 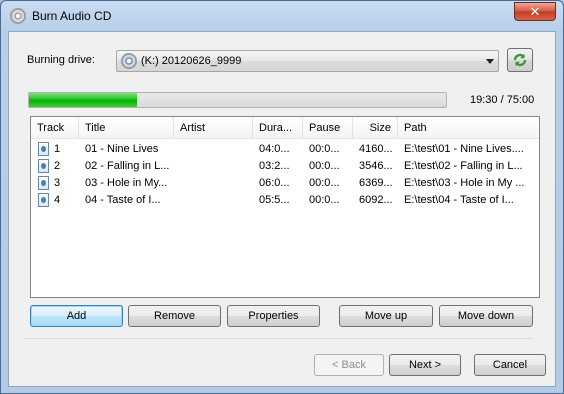 I want to click on capacity-progress-fill, so click(x=83, y=100).